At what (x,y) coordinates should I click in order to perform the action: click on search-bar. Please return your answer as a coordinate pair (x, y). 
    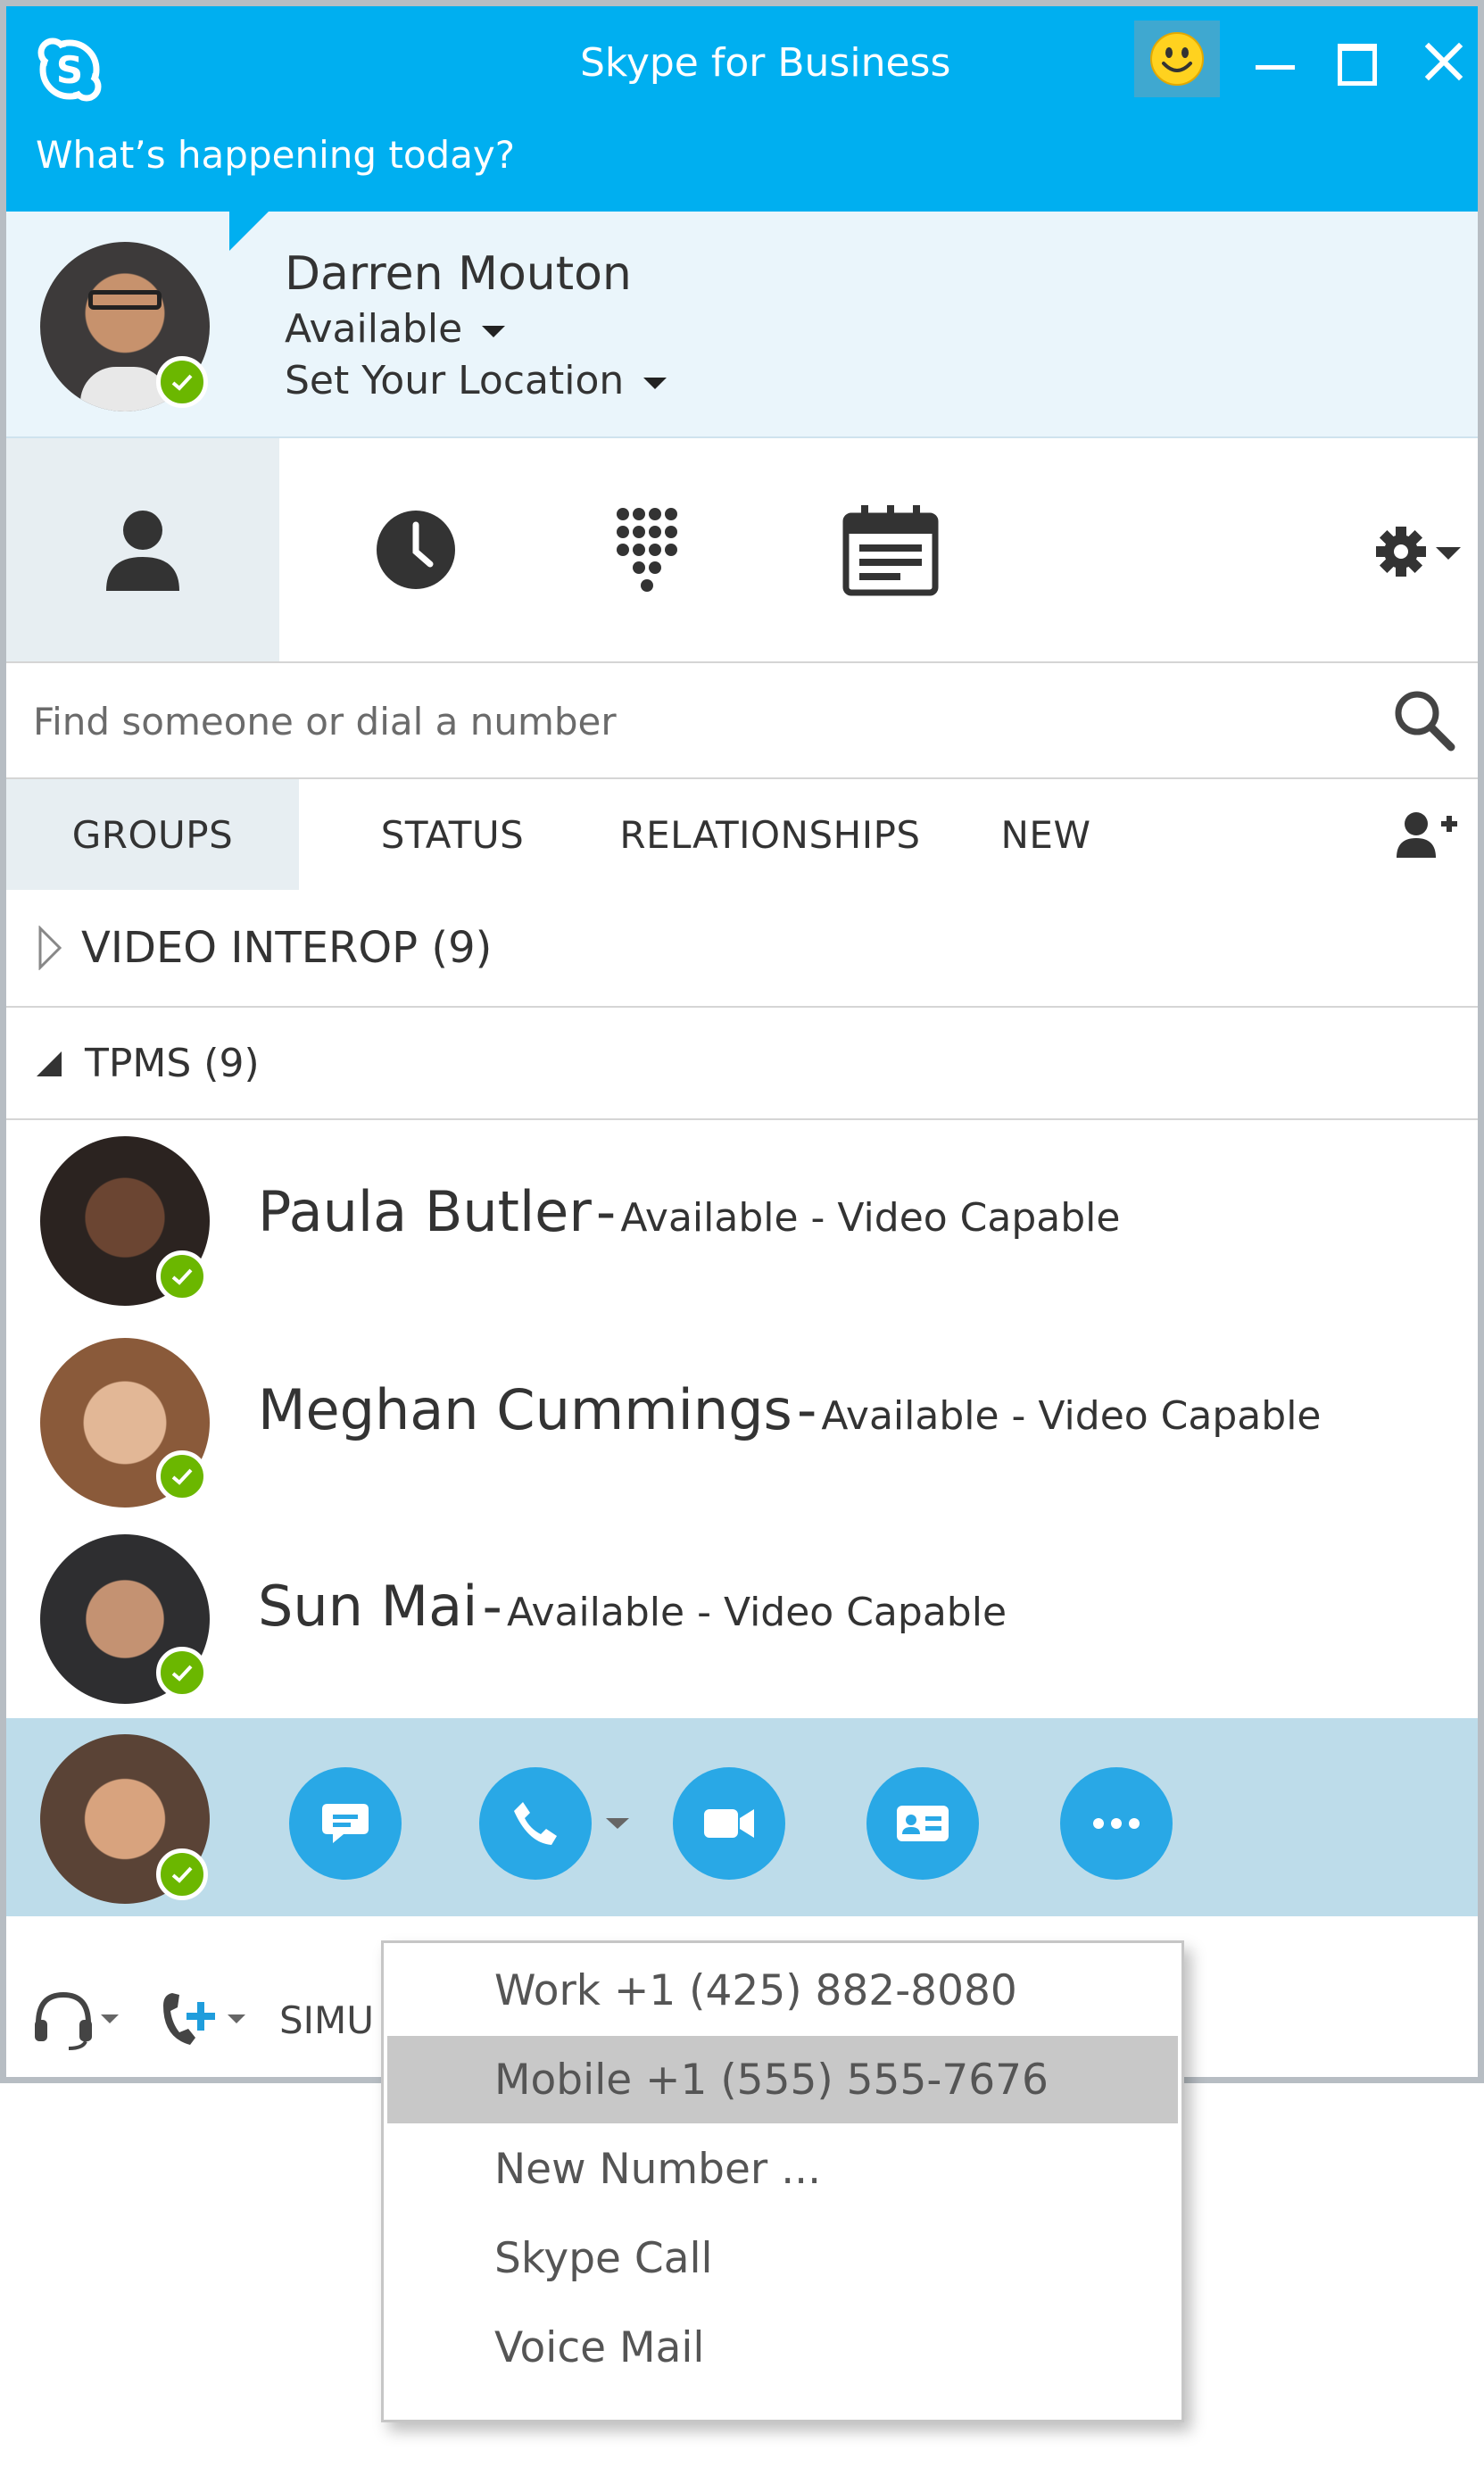
    Looking at the image, I should click on (742, 721).